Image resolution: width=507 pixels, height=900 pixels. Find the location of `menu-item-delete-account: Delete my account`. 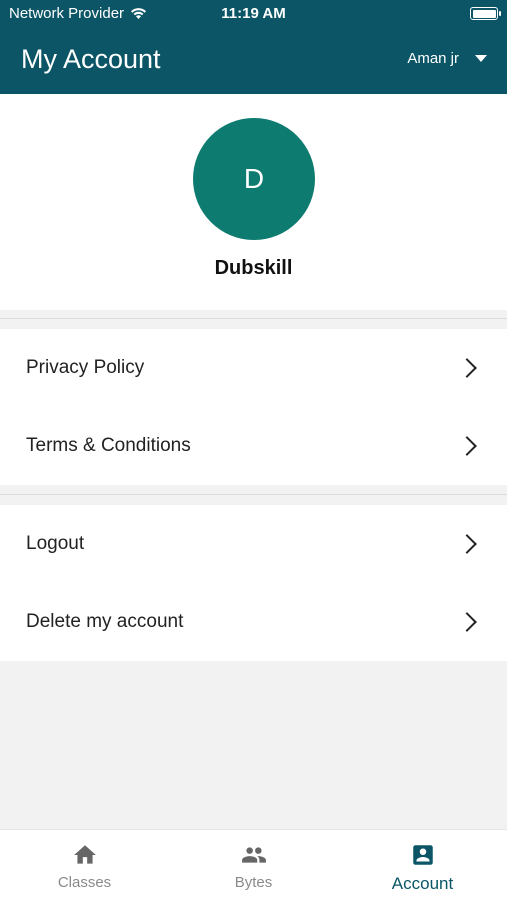

menu-item-delete-account: Delete my account is located at coordinates (253, 622).